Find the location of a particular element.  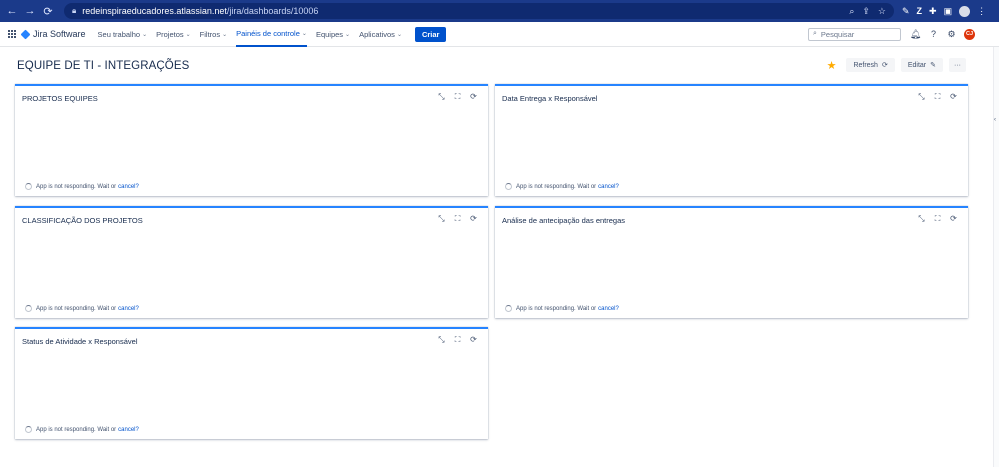

user-avatar: CJ is located at coordinates (969, 34).